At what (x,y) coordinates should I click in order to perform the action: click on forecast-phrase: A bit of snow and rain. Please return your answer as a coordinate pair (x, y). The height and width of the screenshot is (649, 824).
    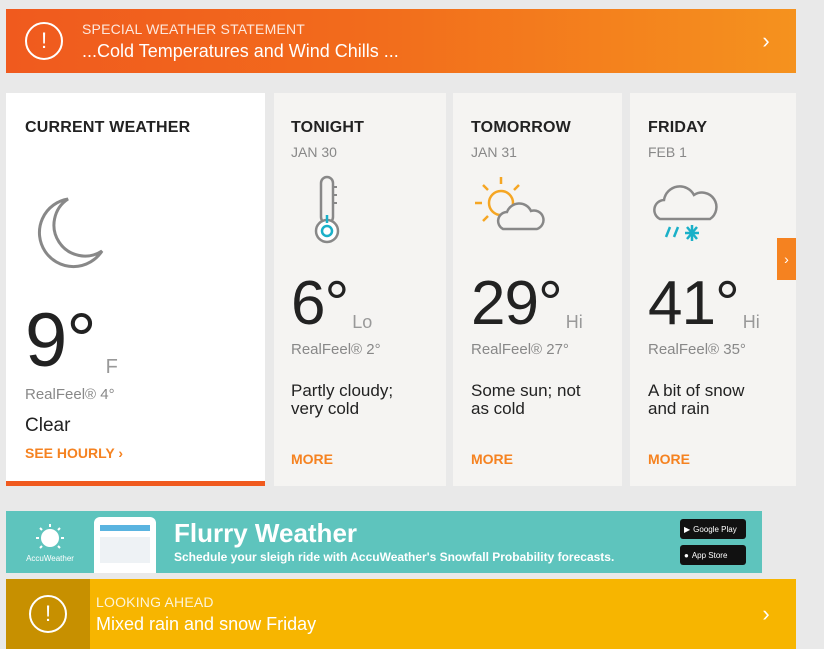
    Looking at the image, I should click on (696, 399).